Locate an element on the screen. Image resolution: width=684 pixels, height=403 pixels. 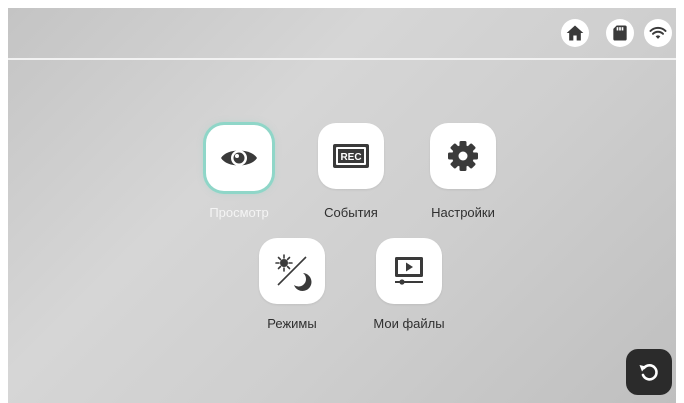
back-arrow-icon is located at coordinates (648, 372).